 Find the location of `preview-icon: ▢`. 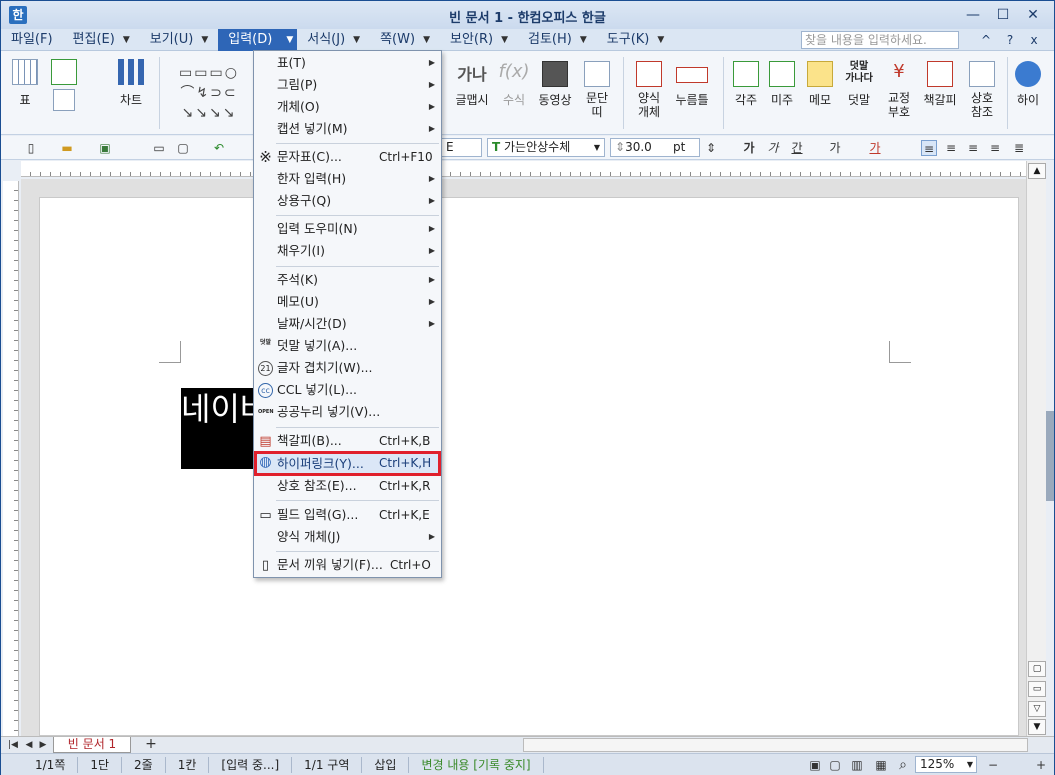

preview-icon: ▢ is located at coordinates (183, 148).